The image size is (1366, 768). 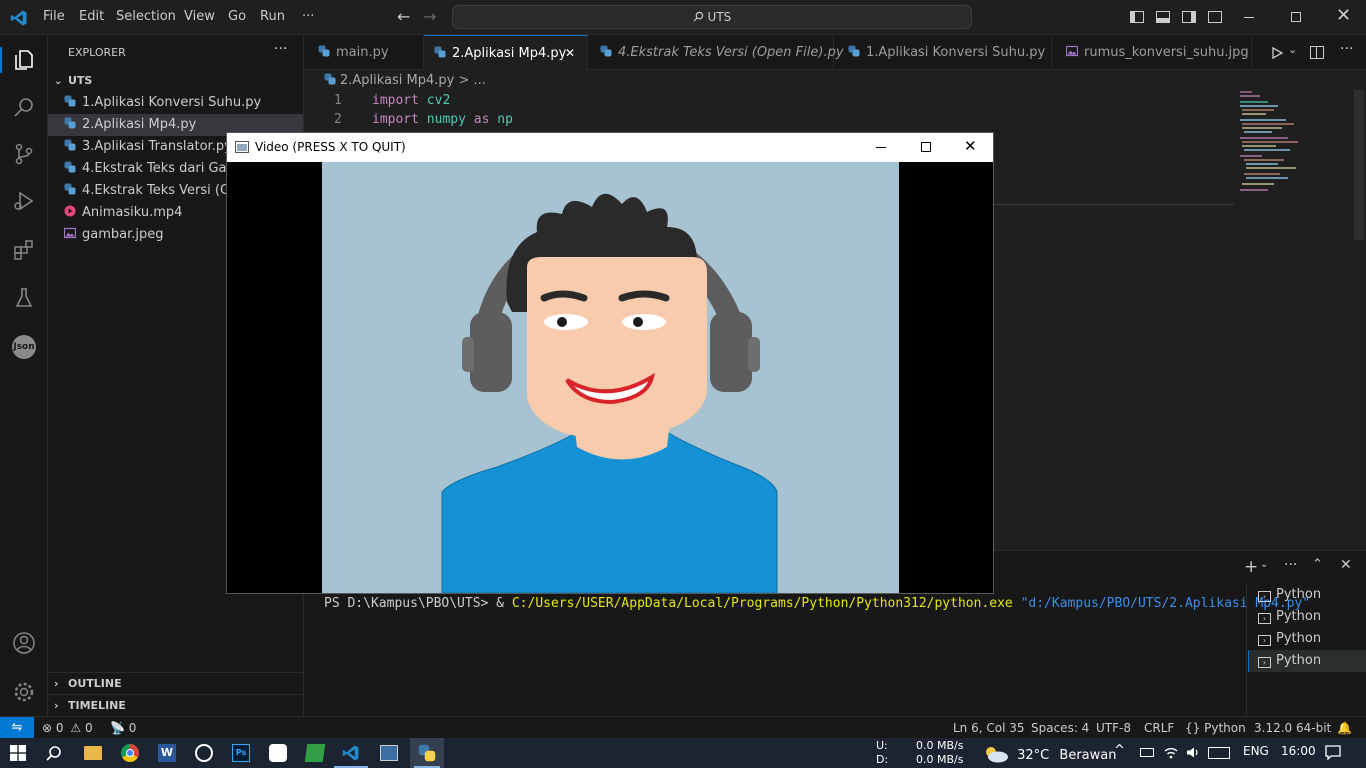 What do you see at coordinates (442, 119) in the screenshot?
I see `code-line-2: import numpy as np` at bounding box center [442, 119].